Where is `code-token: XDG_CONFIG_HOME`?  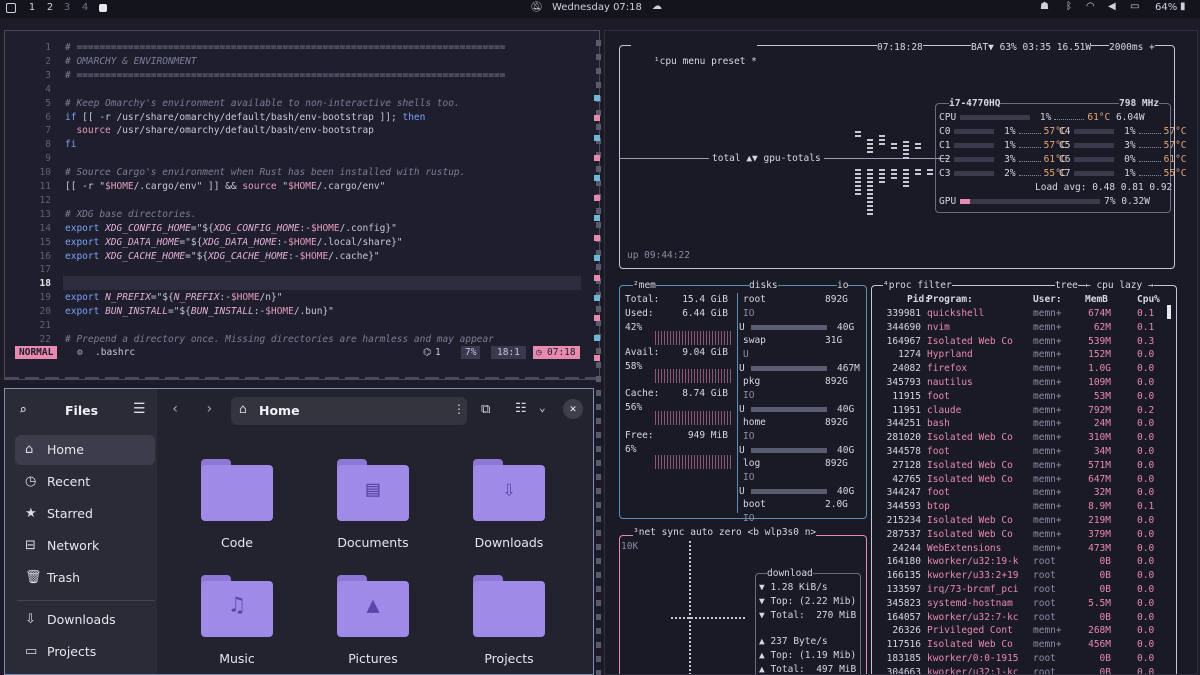 code-token: XDG_CONFIG_HOME is located at coordinates (256, 228).